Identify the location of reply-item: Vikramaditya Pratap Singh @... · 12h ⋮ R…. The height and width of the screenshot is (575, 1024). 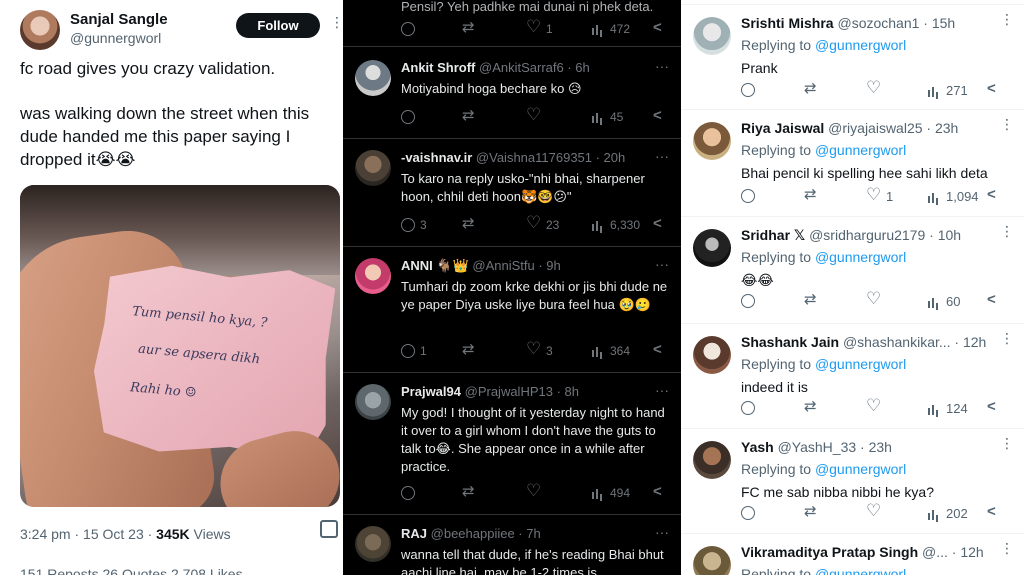
(852, 554).